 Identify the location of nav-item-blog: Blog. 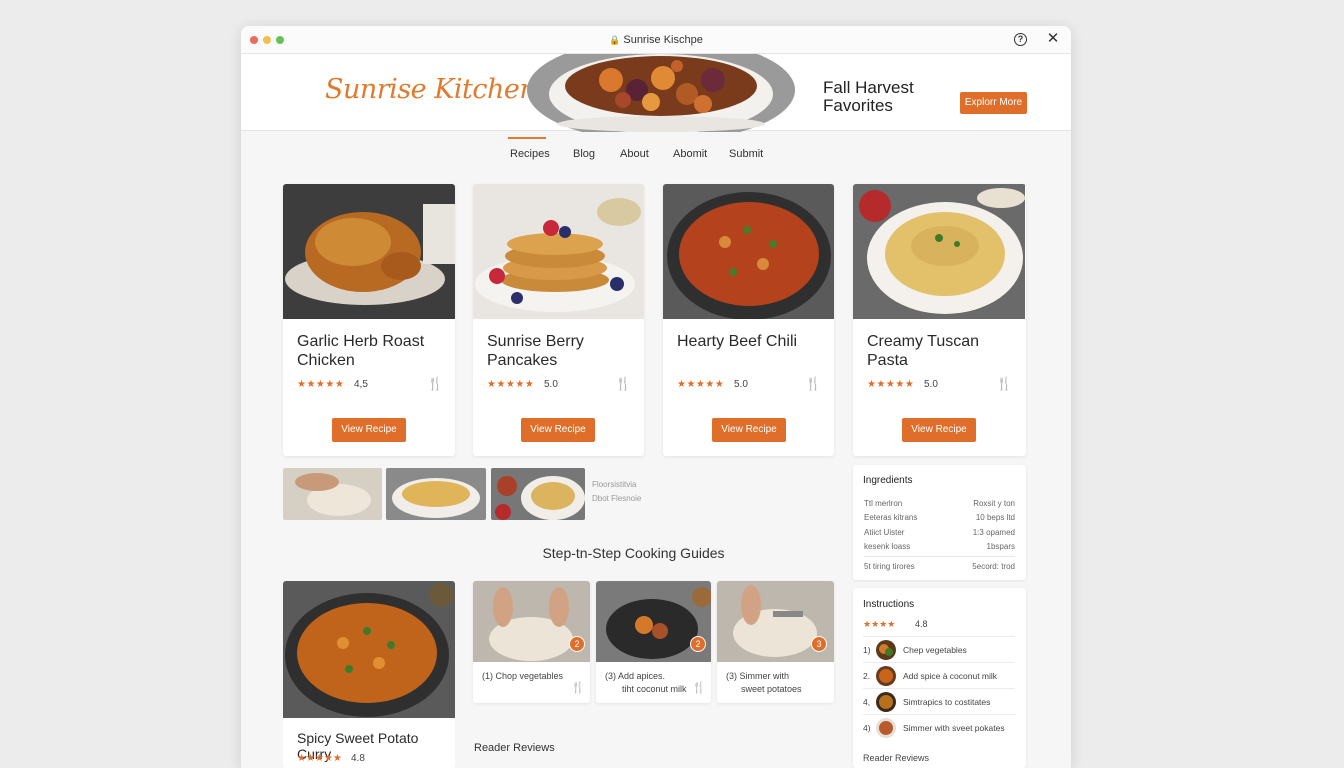
(584, 154).